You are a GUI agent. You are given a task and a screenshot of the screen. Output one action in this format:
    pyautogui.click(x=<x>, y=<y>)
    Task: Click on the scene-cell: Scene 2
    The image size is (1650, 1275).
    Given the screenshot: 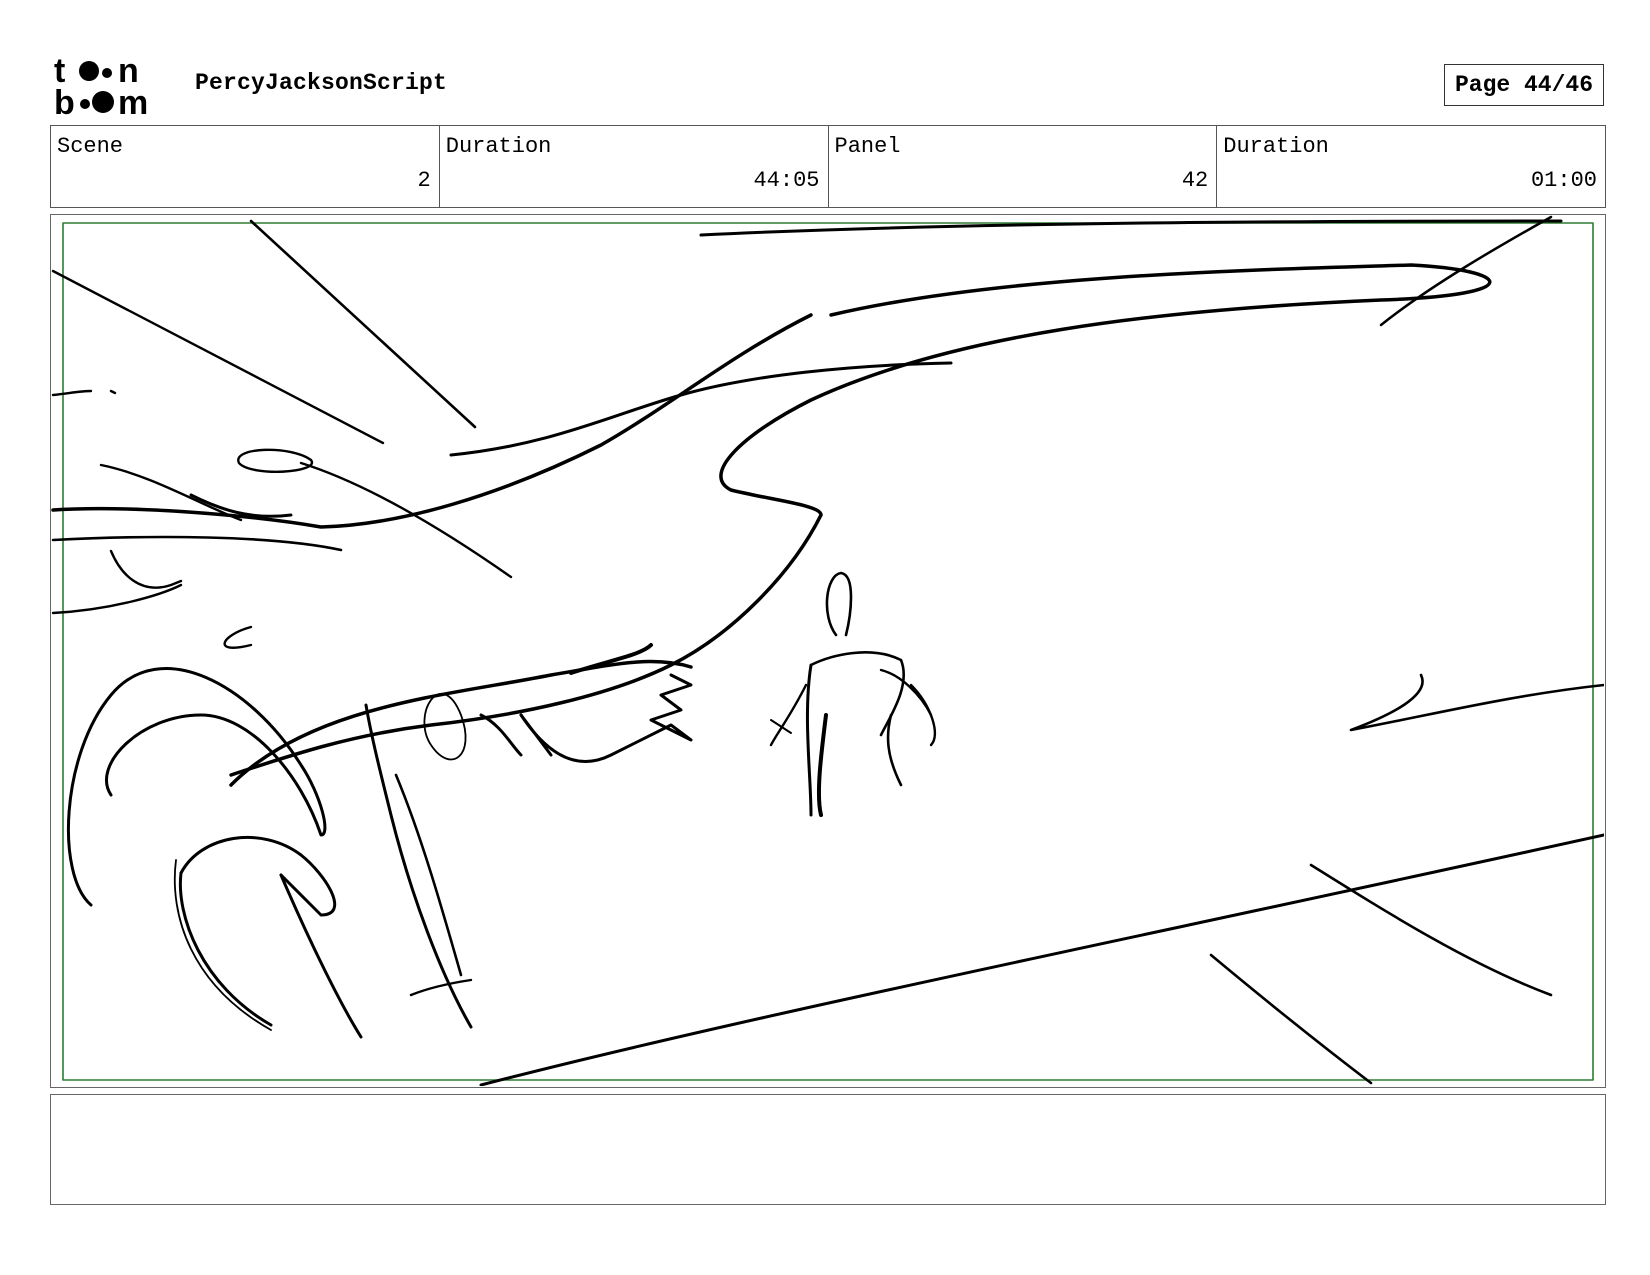 What is the action you would take?
    pyautogui.click(x=245, y=166)
    